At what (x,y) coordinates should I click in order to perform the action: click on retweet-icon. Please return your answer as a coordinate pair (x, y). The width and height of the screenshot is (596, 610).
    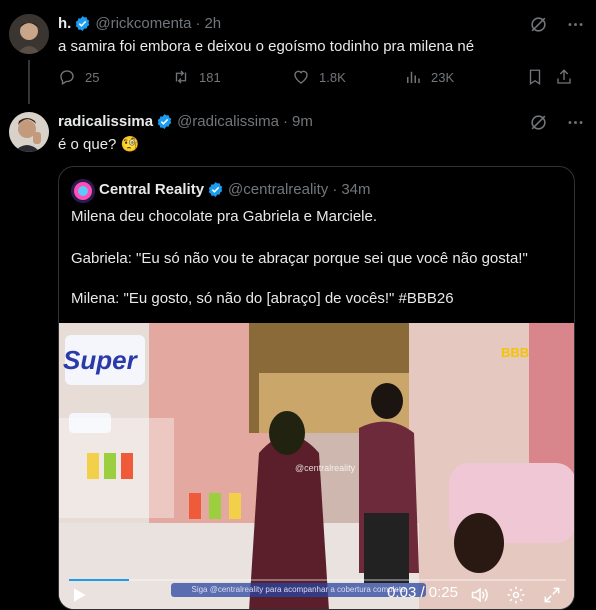
    Looking at the image, I should click on (181, 77).